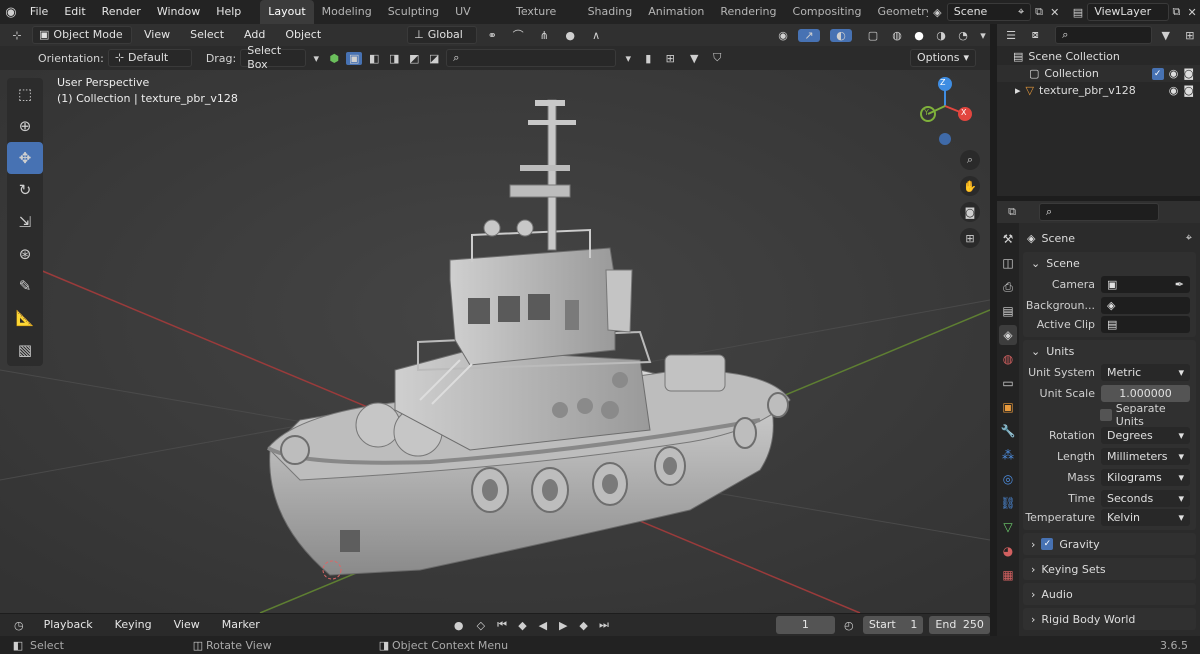  I want to click on world-tab-icon: ◍, so click(1008, 359).